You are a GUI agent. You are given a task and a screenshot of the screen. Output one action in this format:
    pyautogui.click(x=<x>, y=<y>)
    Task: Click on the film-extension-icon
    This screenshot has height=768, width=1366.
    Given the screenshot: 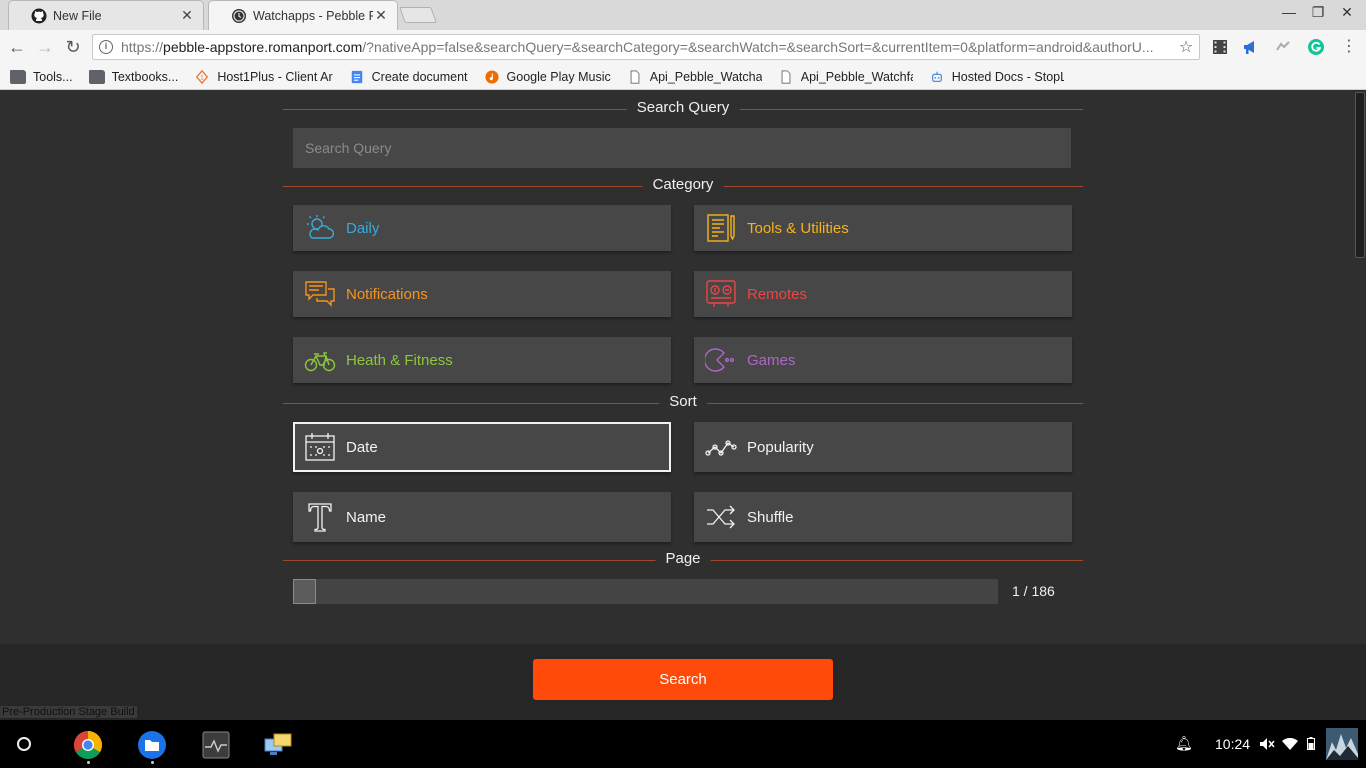 What is the action you would take?
    pyautogui.click(x=1220, y=47)
    